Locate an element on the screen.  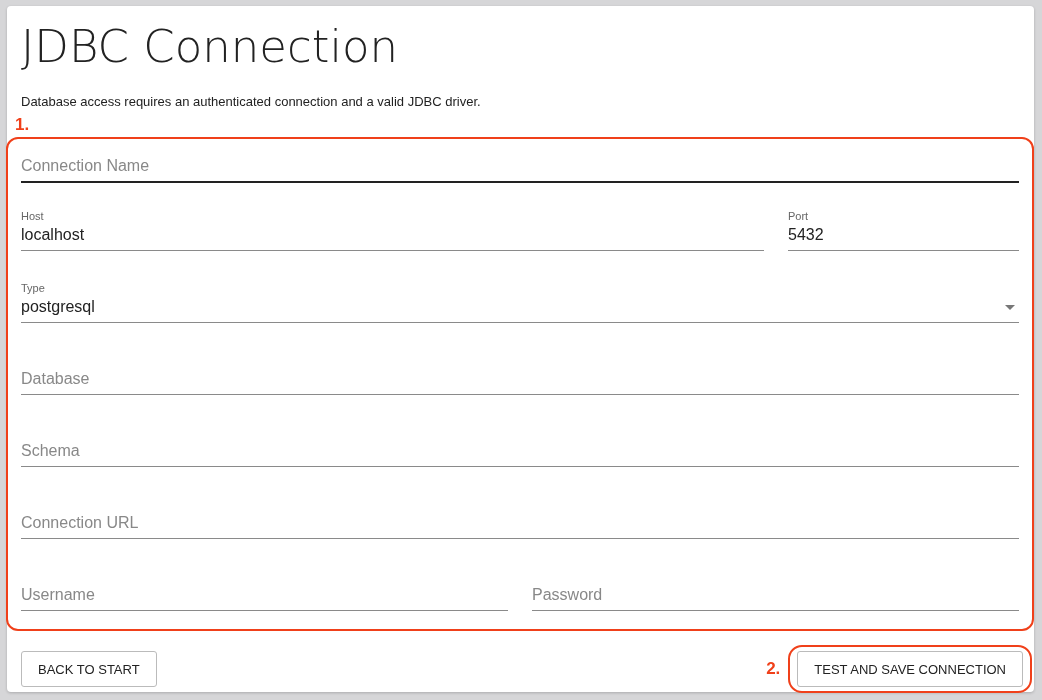
field-label: Port is located at coordinates (799, 216).